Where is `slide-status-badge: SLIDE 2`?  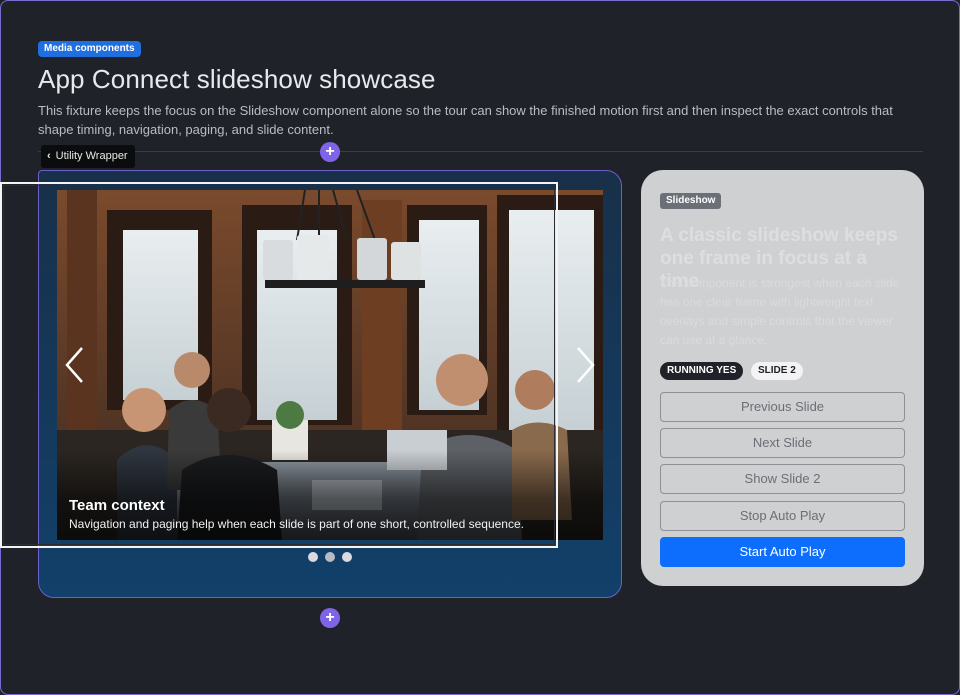 slide-status-badge: SLIDE 2 is located at coordinates (777, 371).